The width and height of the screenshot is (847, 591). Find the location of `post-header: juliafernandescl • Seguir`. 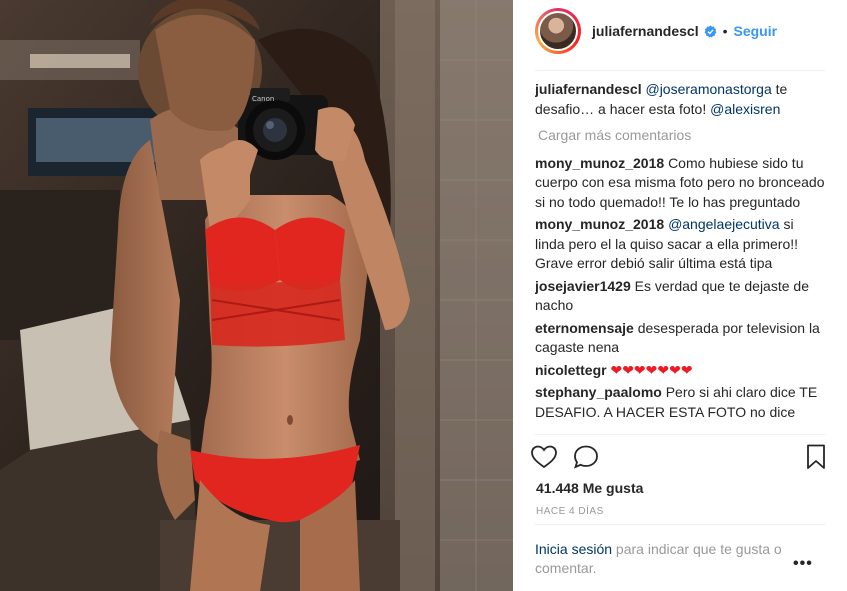

post-header: juliafernandescl • Seguir is located at coordinates (680, 31).